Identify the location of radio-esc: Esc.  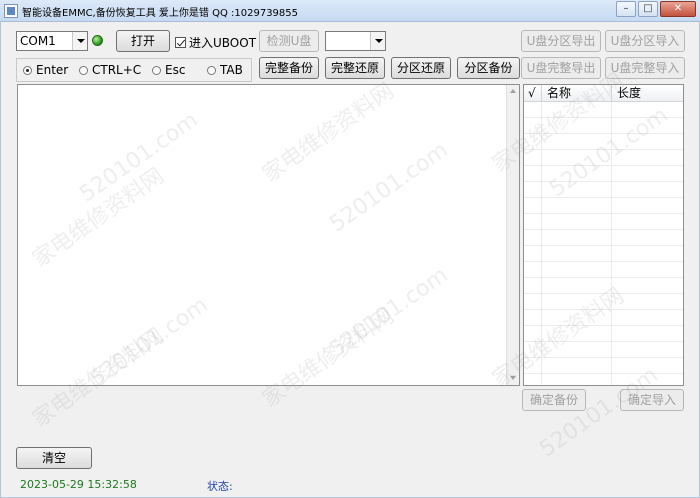
(168, 70).